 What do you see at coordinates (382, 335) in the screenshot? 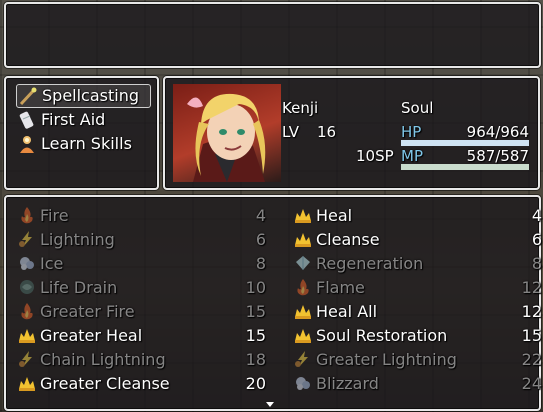
I see `skill-name: Soul Restoration` at bounding box center [382, 335].